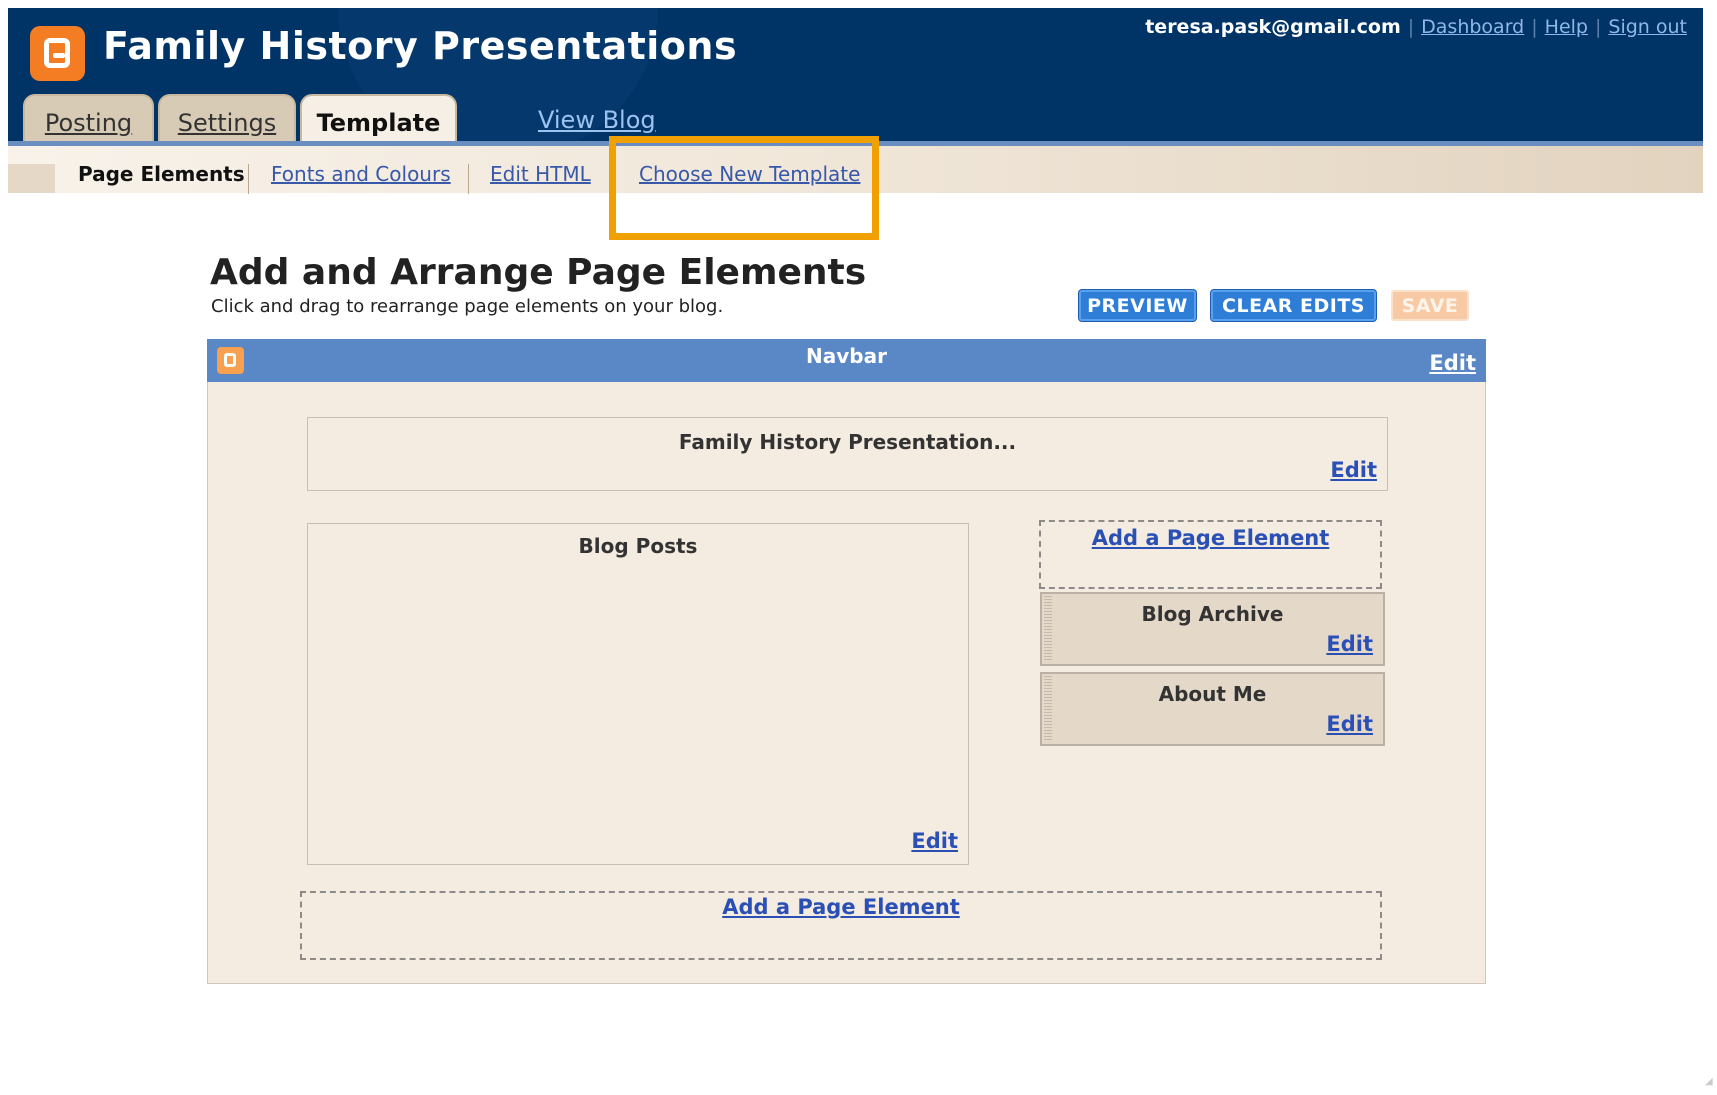 This screenshot has width=1717, height=1095. I want to click on subnav-edit-html: Edit HTML, so click(540, 174).